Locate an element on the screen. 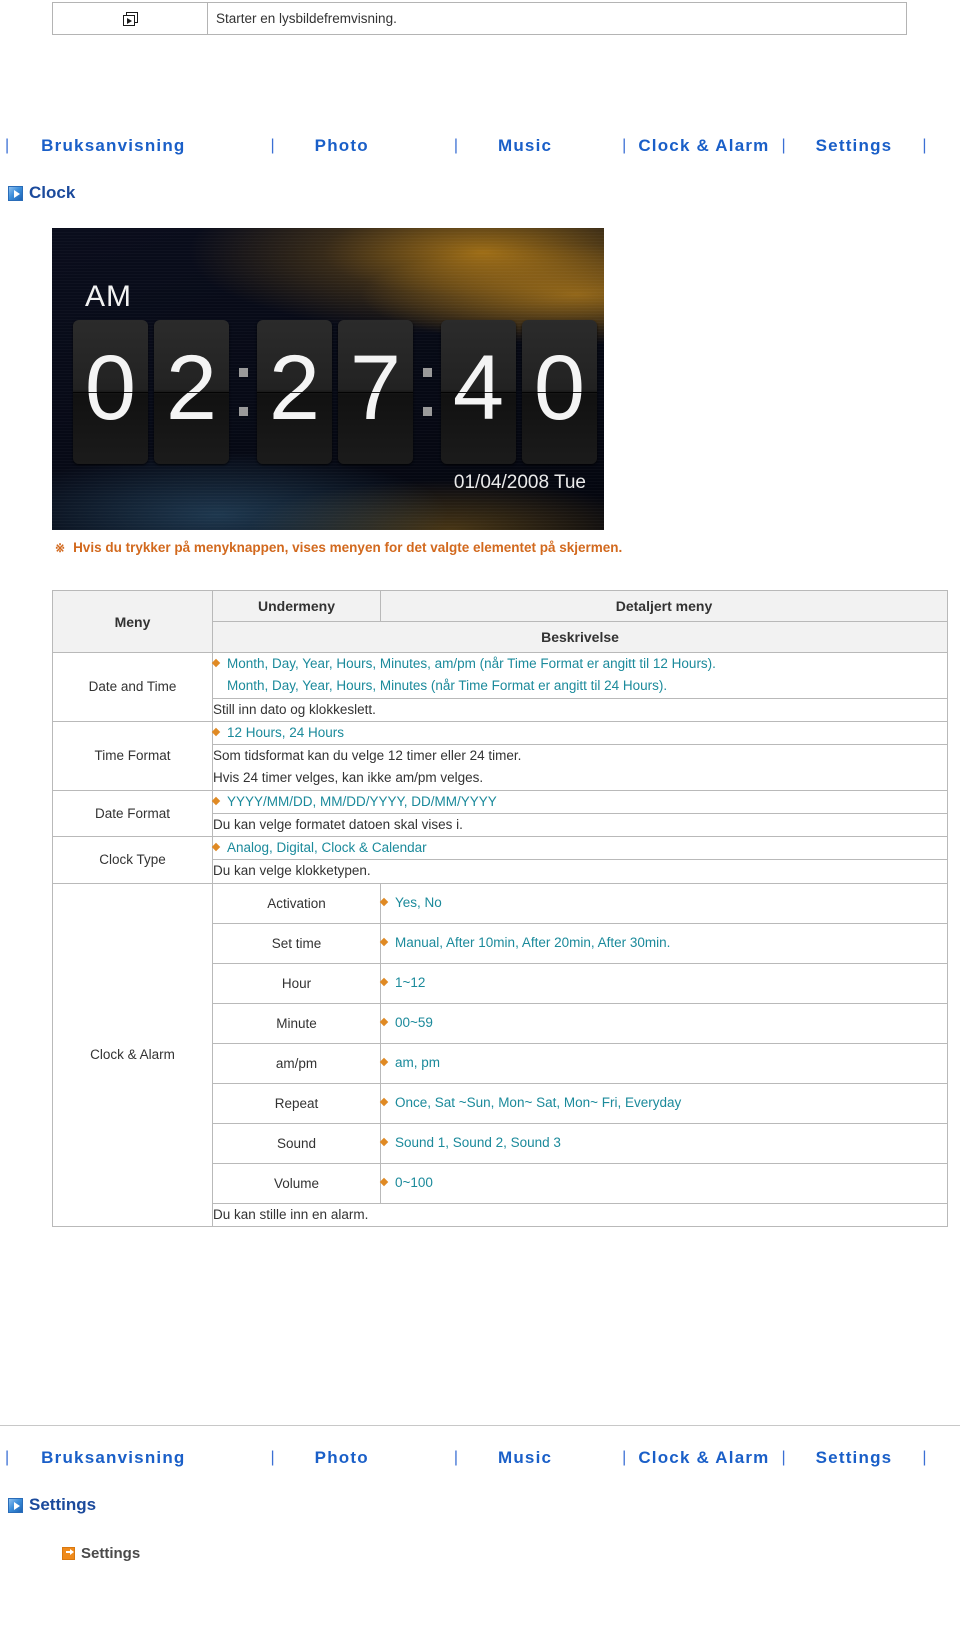 The height and width of the screenshot is (1639, 960). row-menu-date-and-time: Date and Time is located at coordinates (132, 687).